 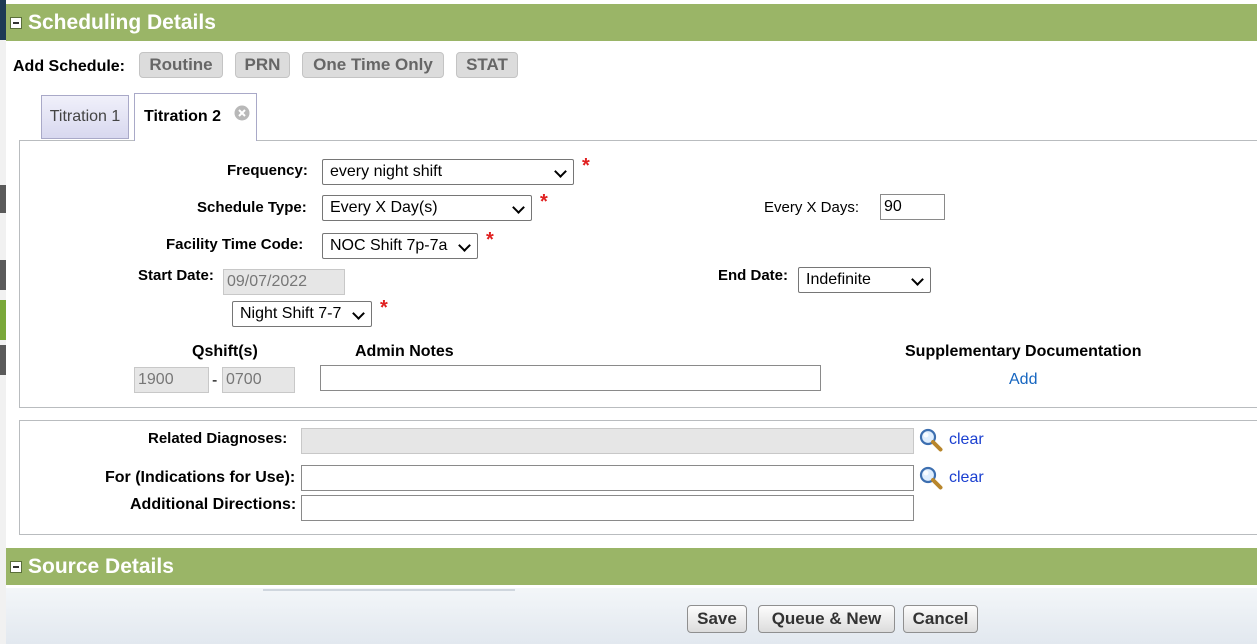 I want to click on related-diagnoses-label: Related Diagnoses:, so click(x=218, y=438).